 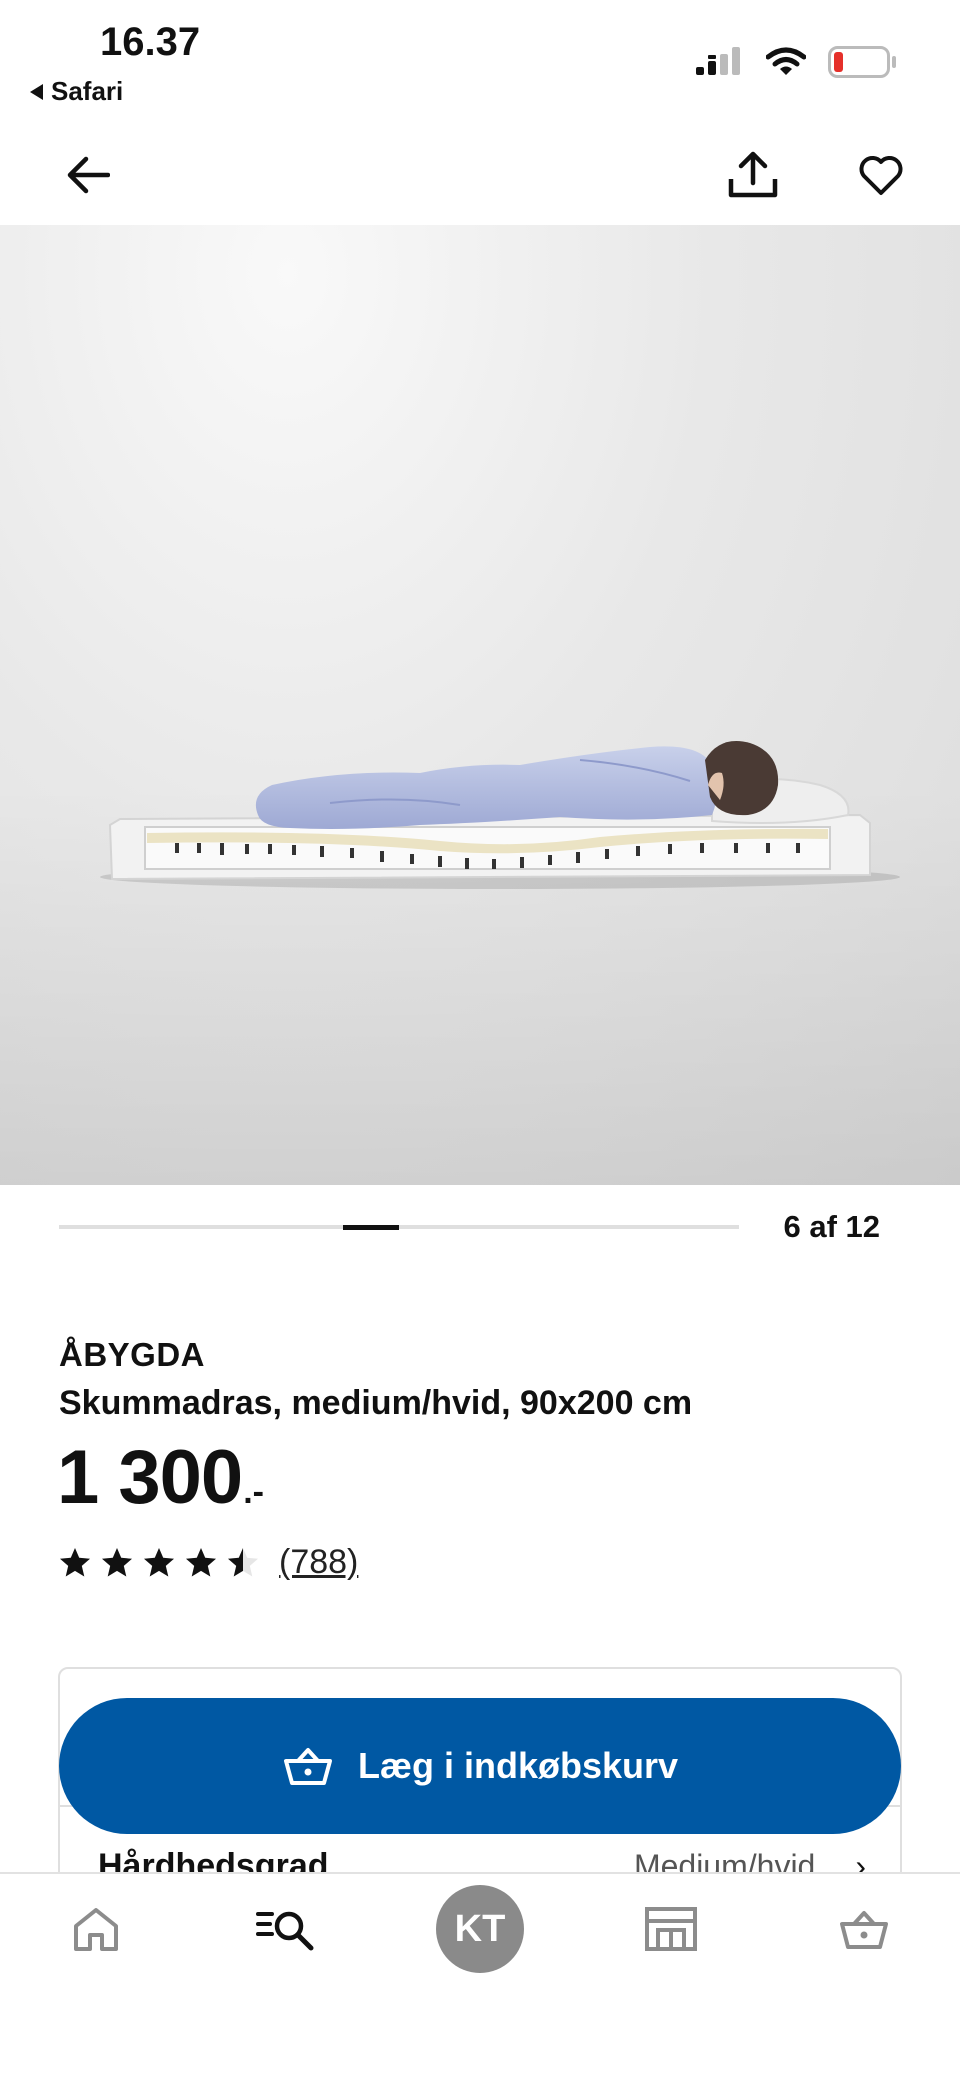 What do you see at coordinates (480, 62) in the screenshot?
I see `status-bar: 16.37 Safari` at bounding box center [480, 62].